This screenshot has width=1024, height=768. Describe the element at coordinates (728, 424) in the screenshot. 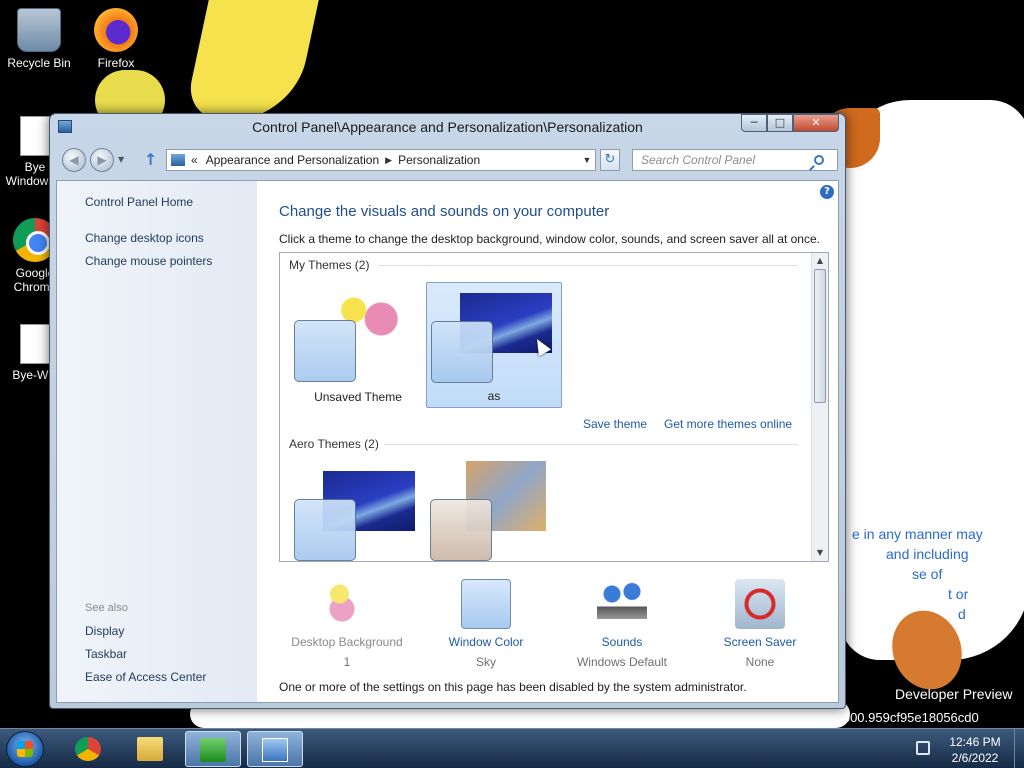

I see `get-more-themes-link: Get more themes online` at that location.